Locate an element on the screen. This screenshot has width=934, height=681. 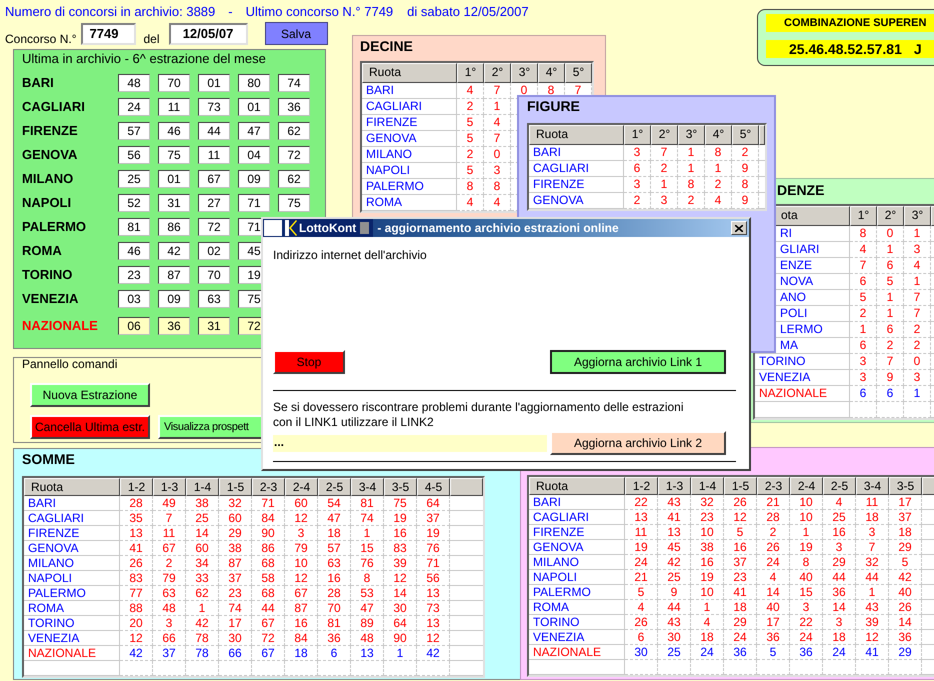
column-header: 2° is located at coordinates (664, 135).